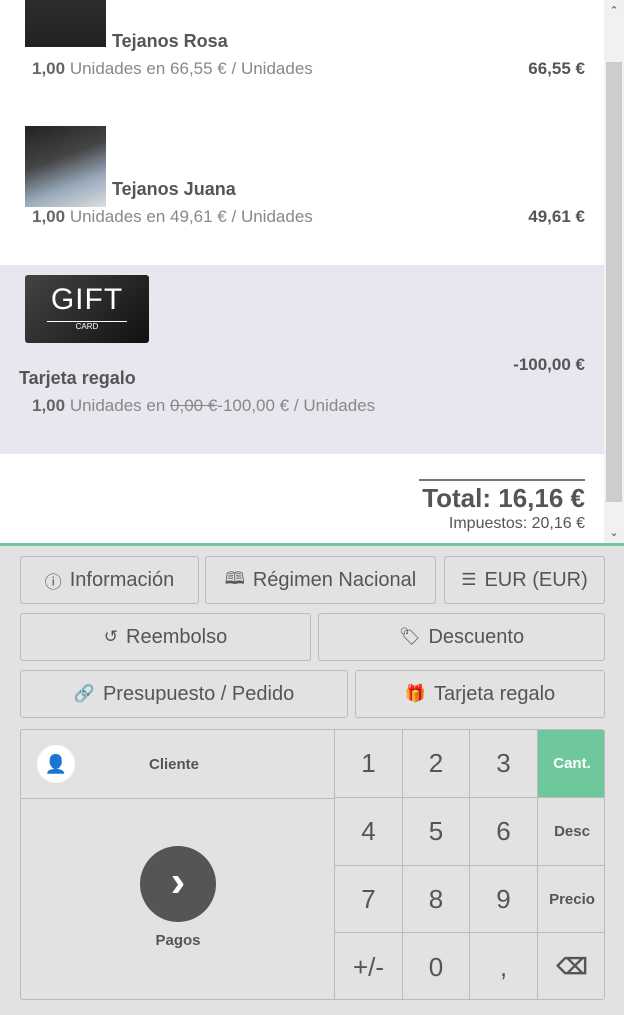 The image size is (624, 1015). I want to click on numpad-key-1: 1, so click(368, 763).